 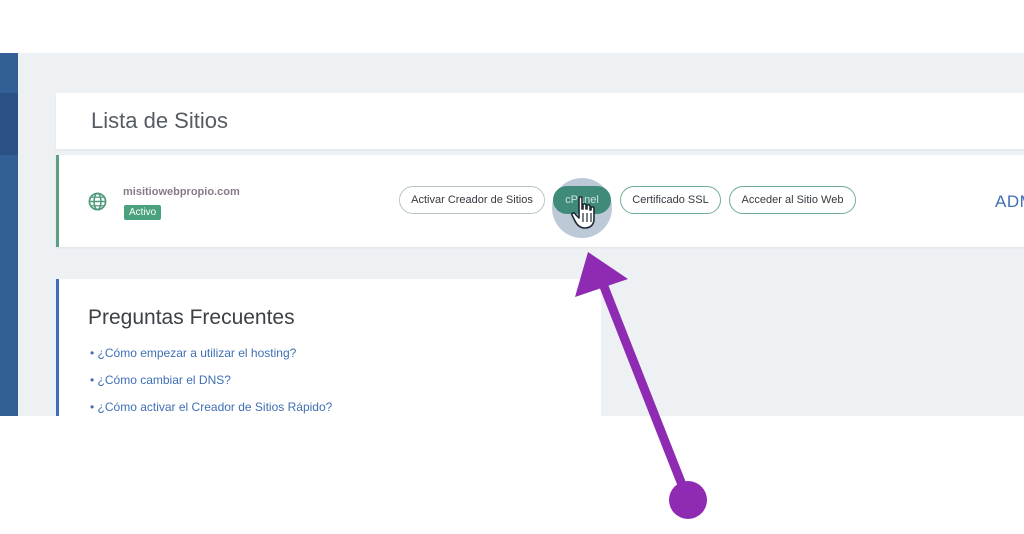 What do you see at coordinates (670, 200) in the screenshot?
I see `ssl-certificate-button: Certificado SSL` at bounding box center [670, 200].